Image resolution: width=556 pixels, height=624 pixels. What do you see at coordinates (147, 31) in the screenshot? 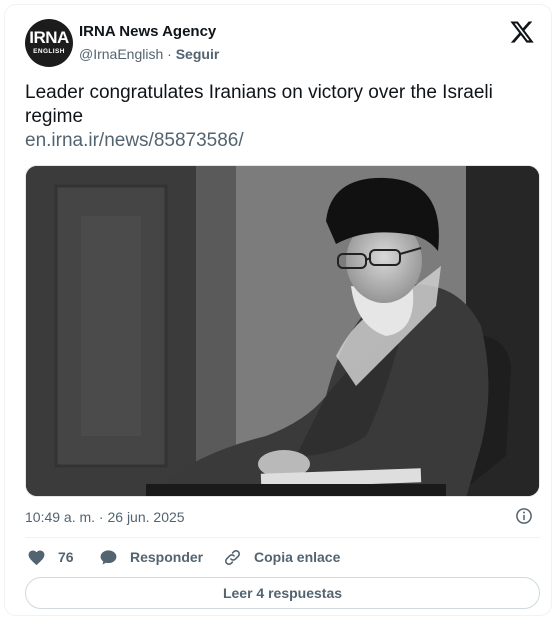
I see `author-name: IRNA News Agency` at bounding box center [147, 31].